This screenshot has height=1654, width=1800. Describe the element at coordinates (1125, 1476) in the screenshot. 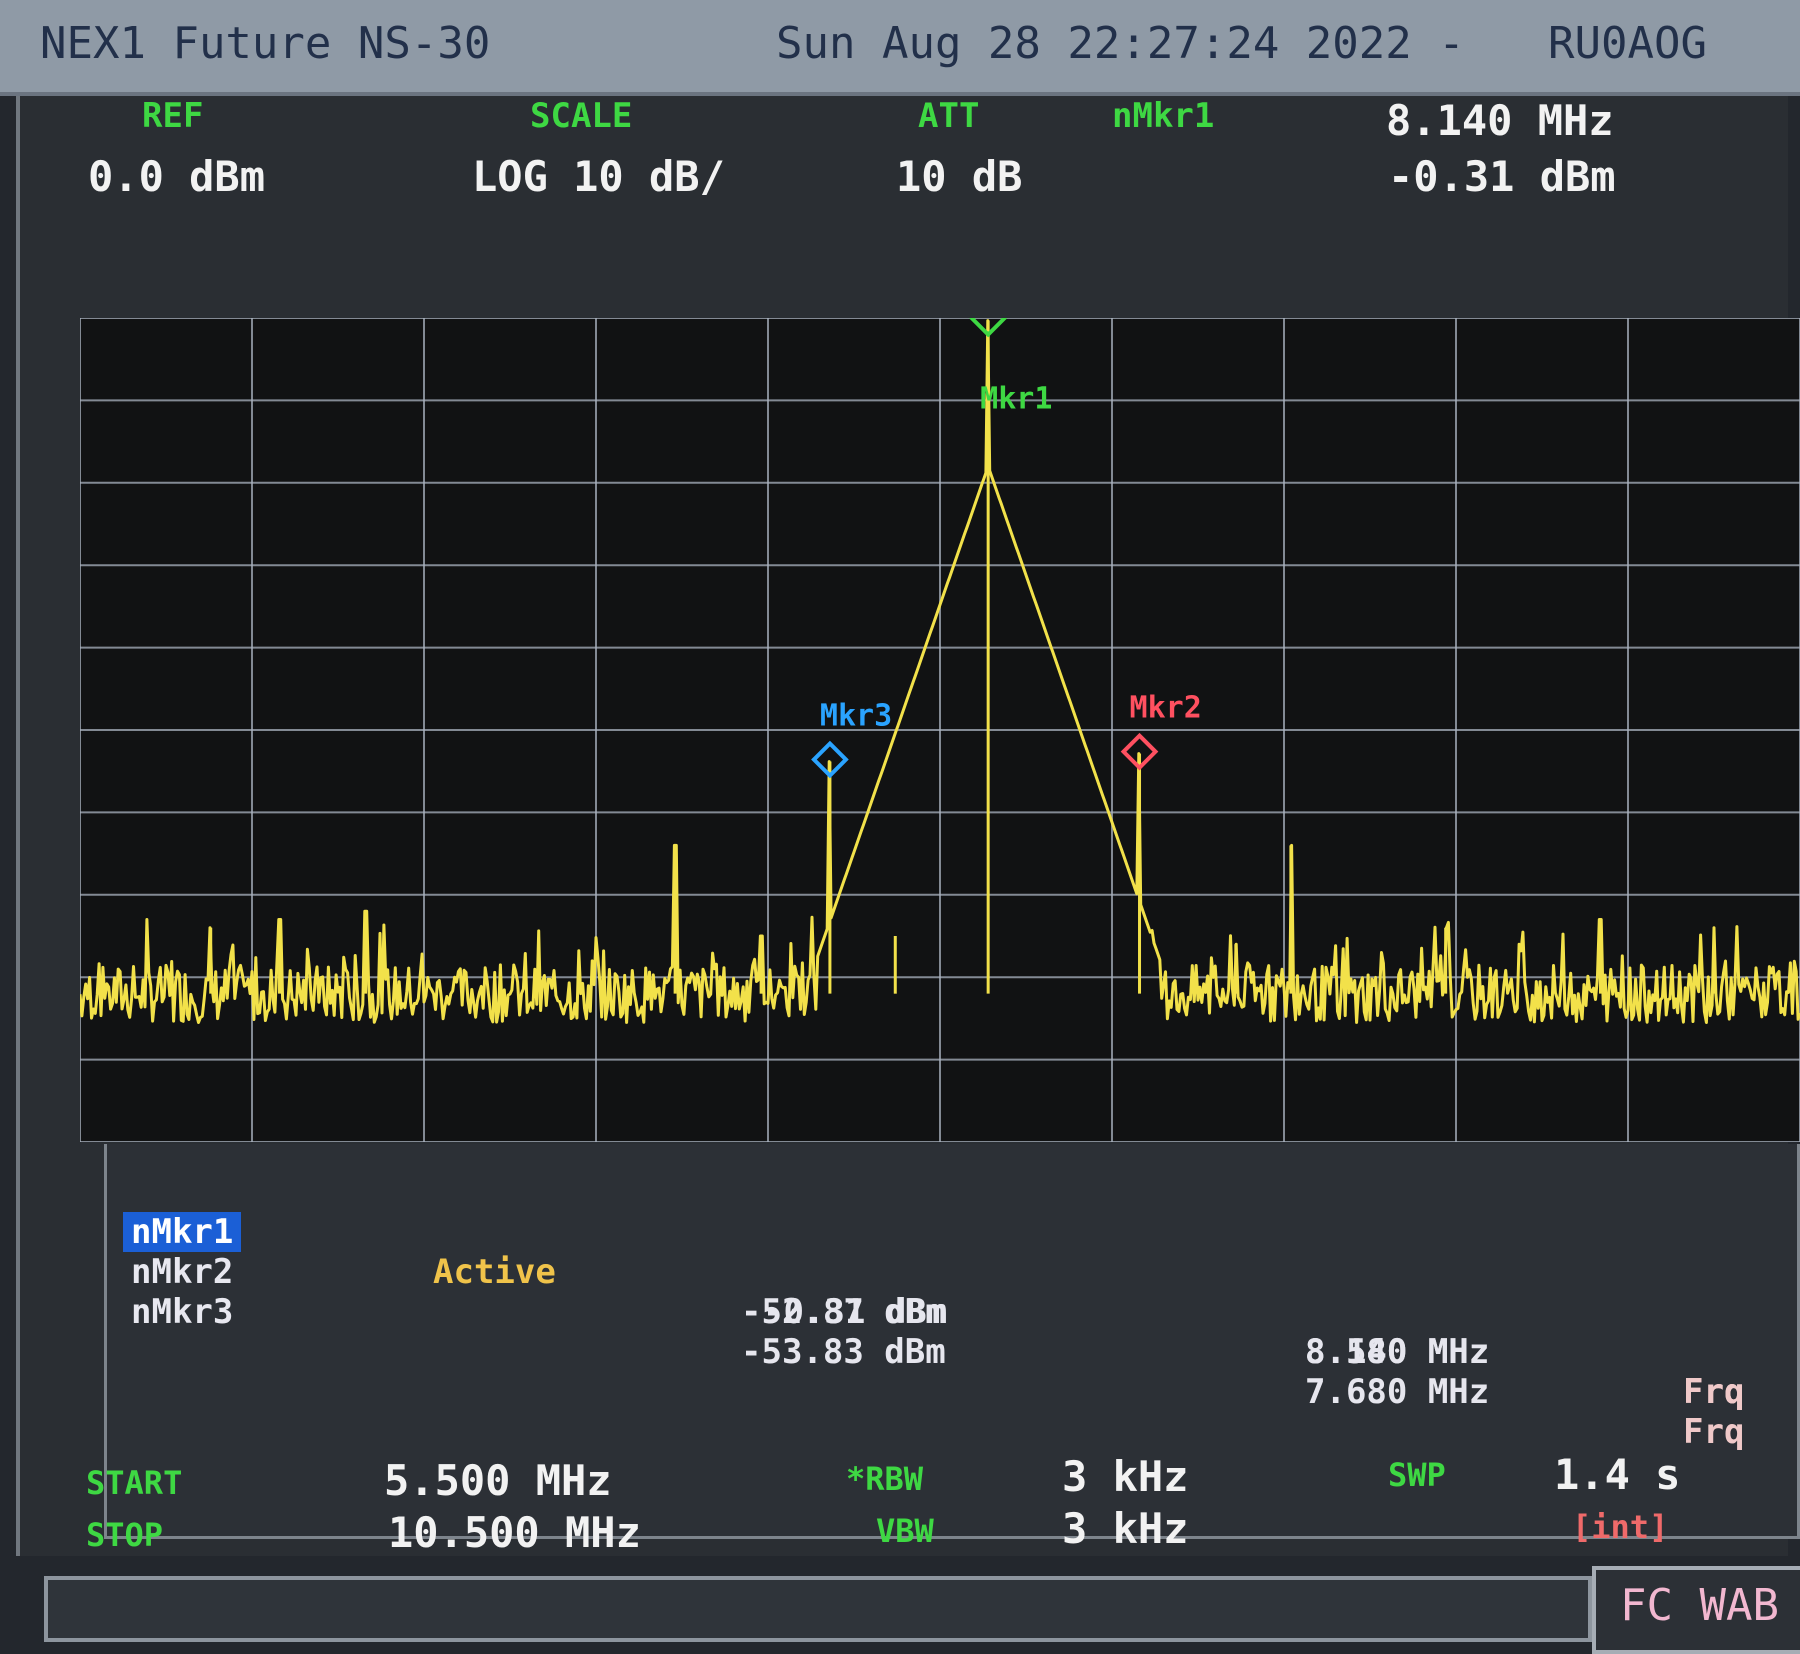

I see `rbw-value: 3 kHz` at that location.